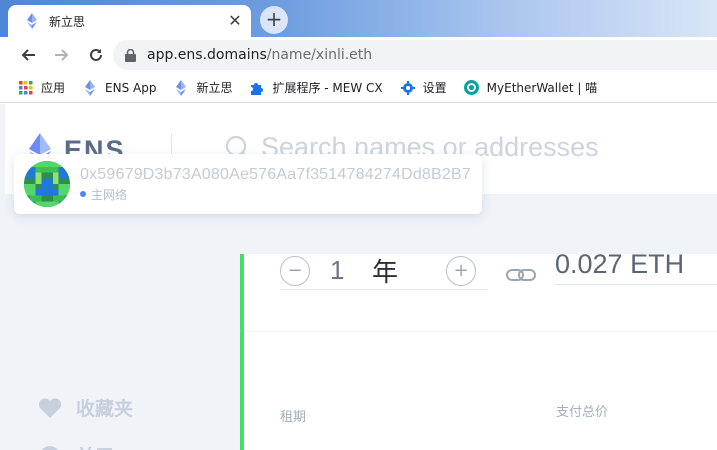 The width and height of the screenshot is (717, 450). What do you see at coordinates (214, 88) in the screenshot?
I see `bookmark-label: 新立思` at bounding box center [214, 88].